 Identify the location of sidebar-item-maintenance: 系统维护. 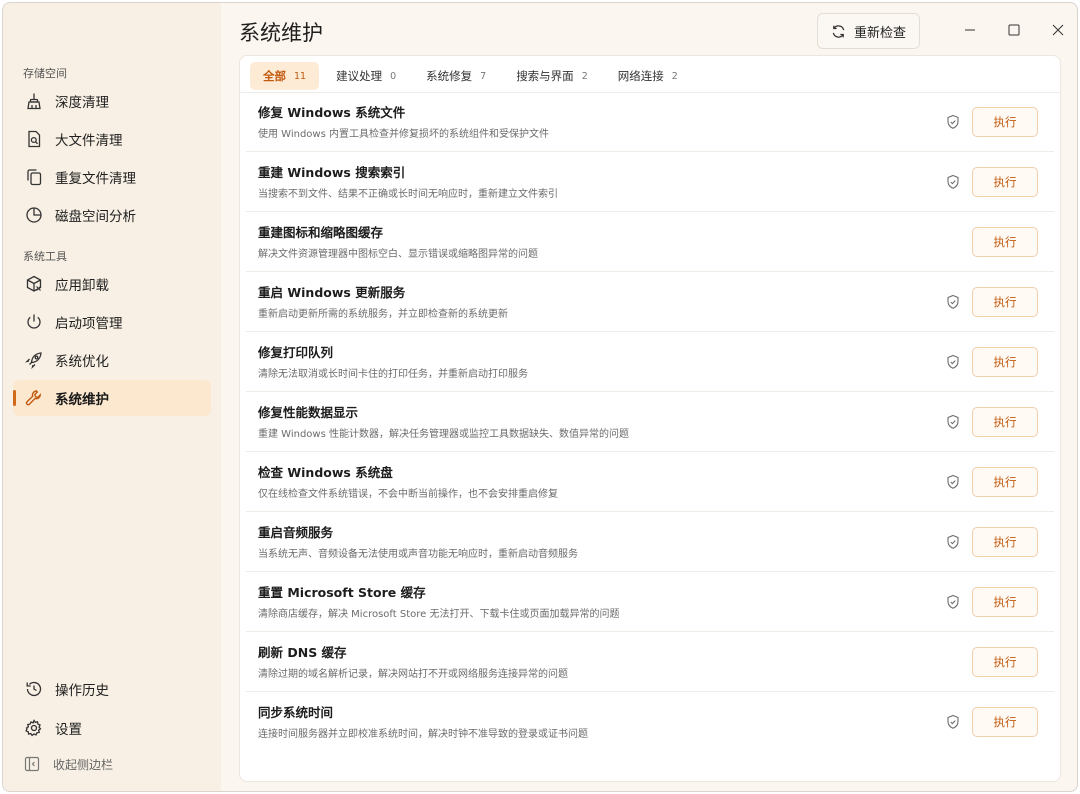
(112, 398).